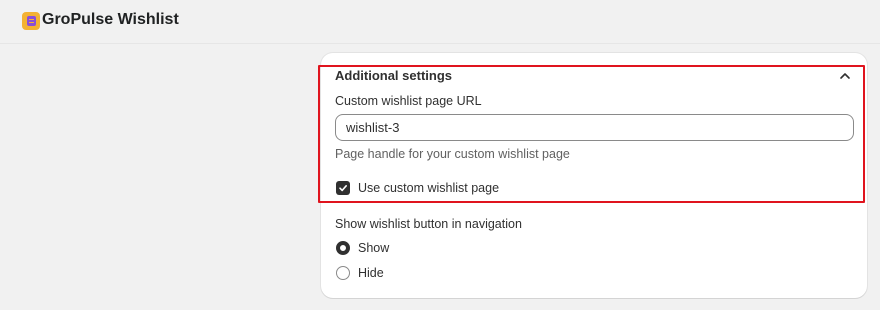 The image size is (880, 310). What do you see at coordinates (373, 248) in the screenshot?
I see `radio-show-label: Show` at bounding box center [373, 248].